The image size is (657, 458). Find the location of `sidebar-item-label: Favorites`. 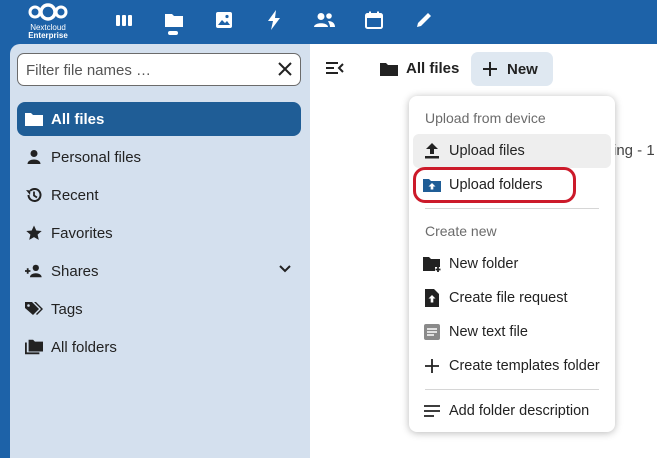

sidebar-item-label: Favorites is located at coordinates (82, 233).